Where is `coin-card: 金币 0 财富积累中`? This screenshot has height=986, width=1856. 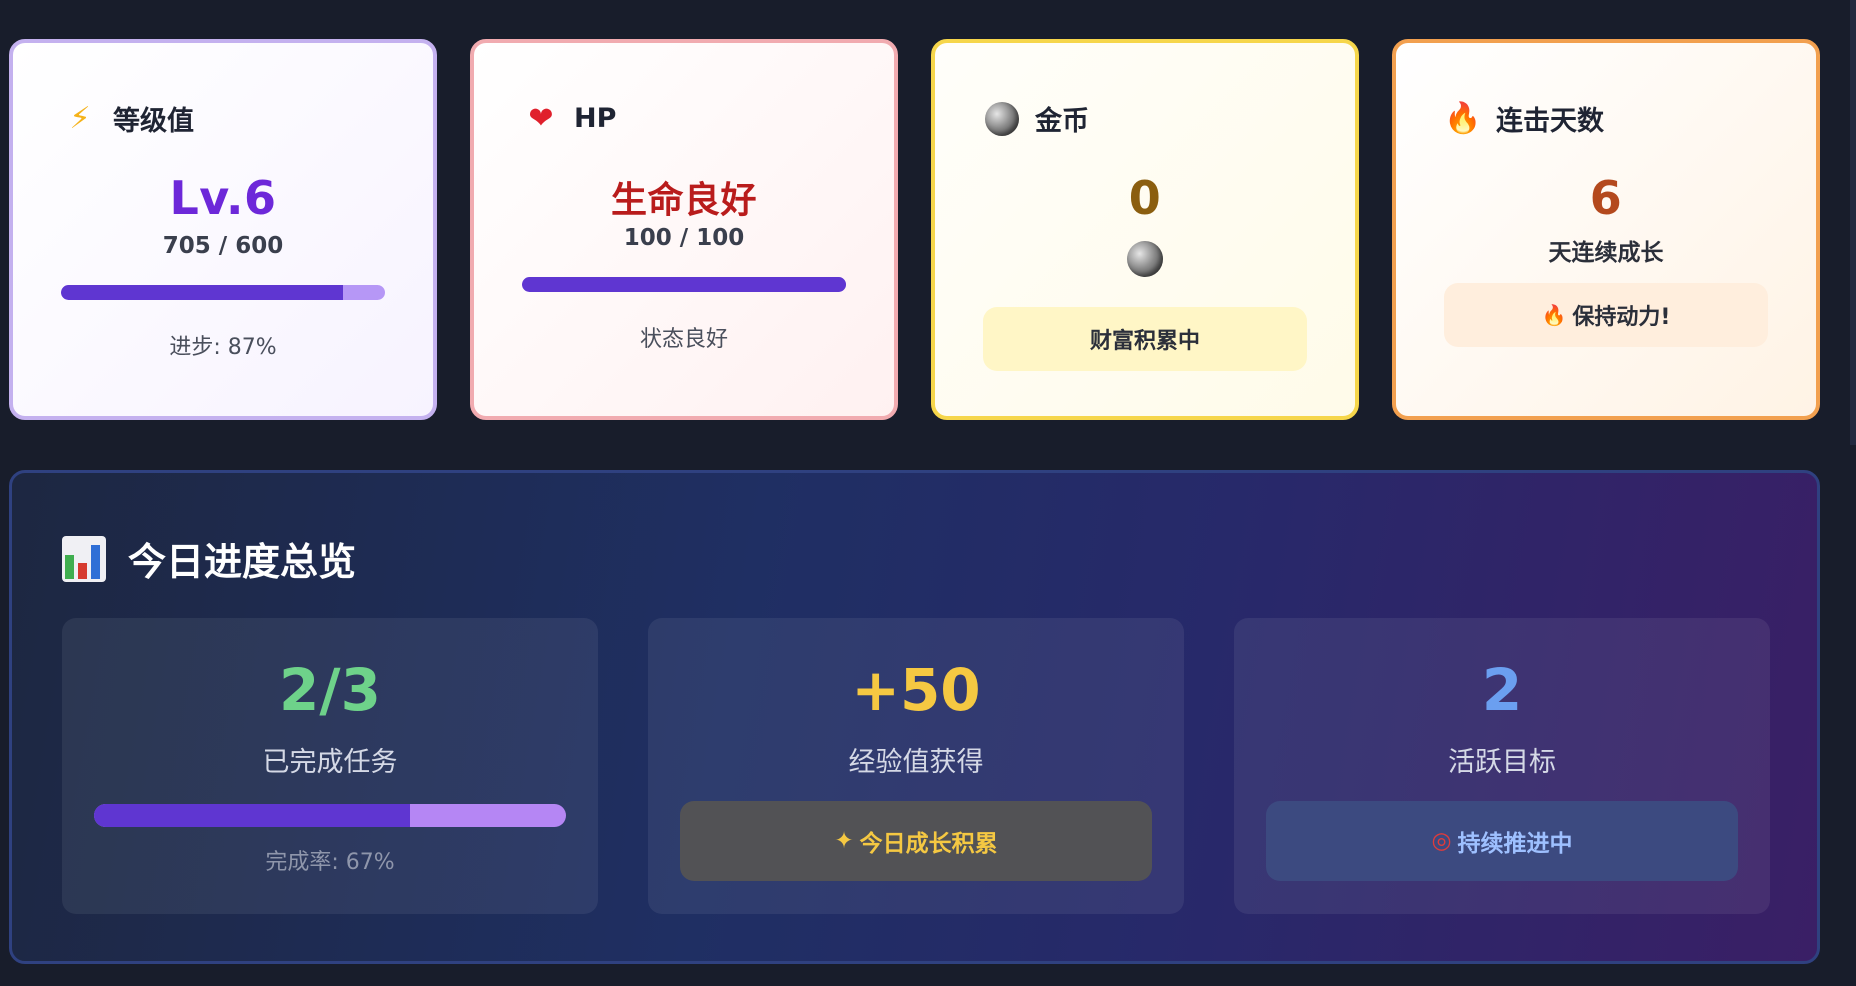 coin-card: 金币 0 财富积累中 is located at coordinates (1145, 229).